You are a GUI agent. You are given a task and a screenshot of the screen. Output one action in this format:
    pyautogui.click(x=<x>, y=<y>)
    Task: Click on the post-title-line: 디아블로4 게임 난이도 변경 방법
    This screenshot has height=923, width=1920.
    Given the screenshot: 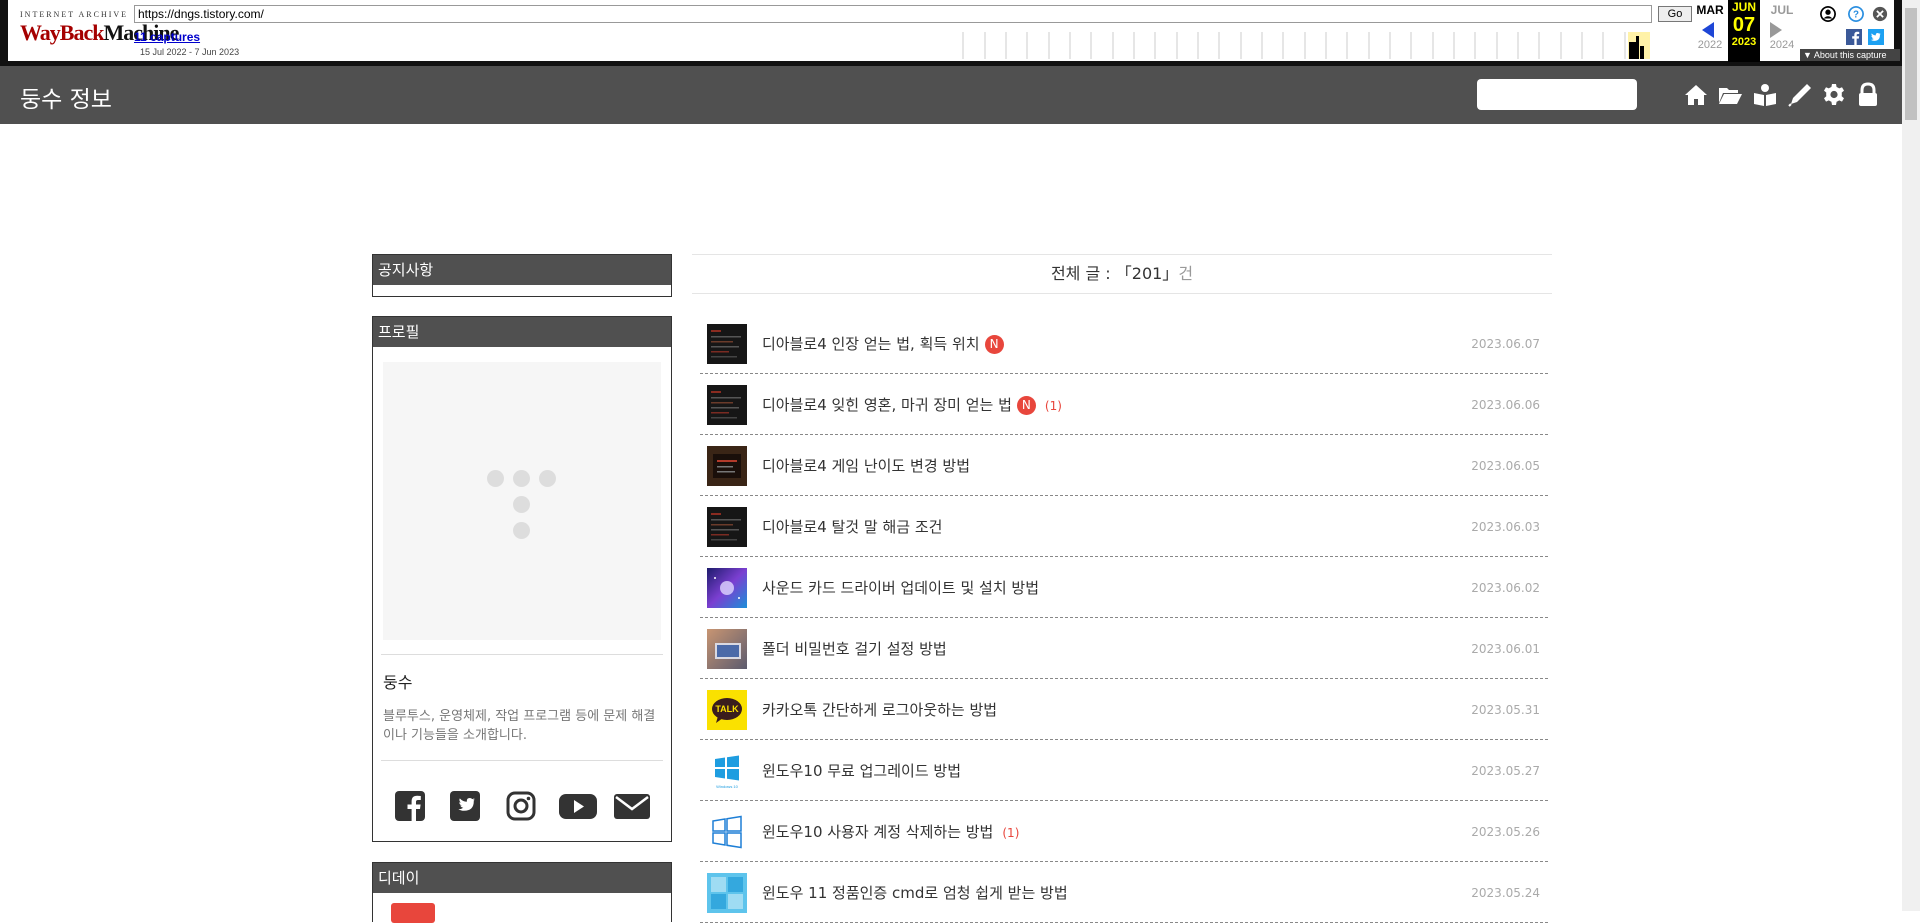 What is the action you would take?
    pyautogui.click(x=866, y=465)
    